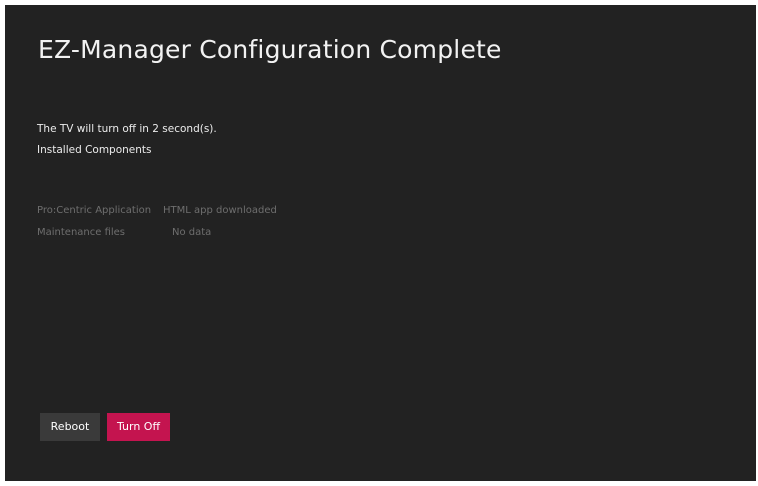  I want to click on component-status: No data, so click(192, 232).